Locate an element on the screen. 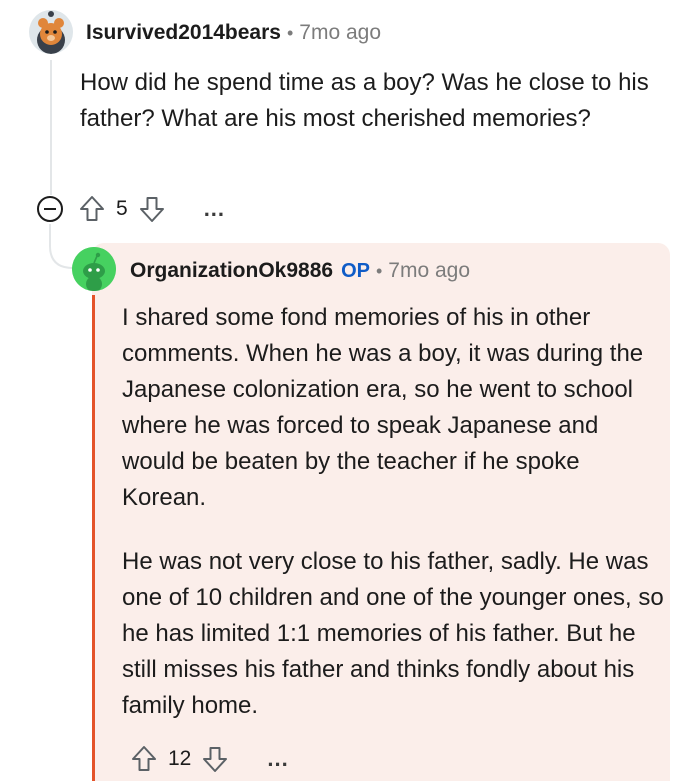 Image resolution: width=700 pixels, height=781 pixels. vote-count: 12 is located at coordinates (180, 758).